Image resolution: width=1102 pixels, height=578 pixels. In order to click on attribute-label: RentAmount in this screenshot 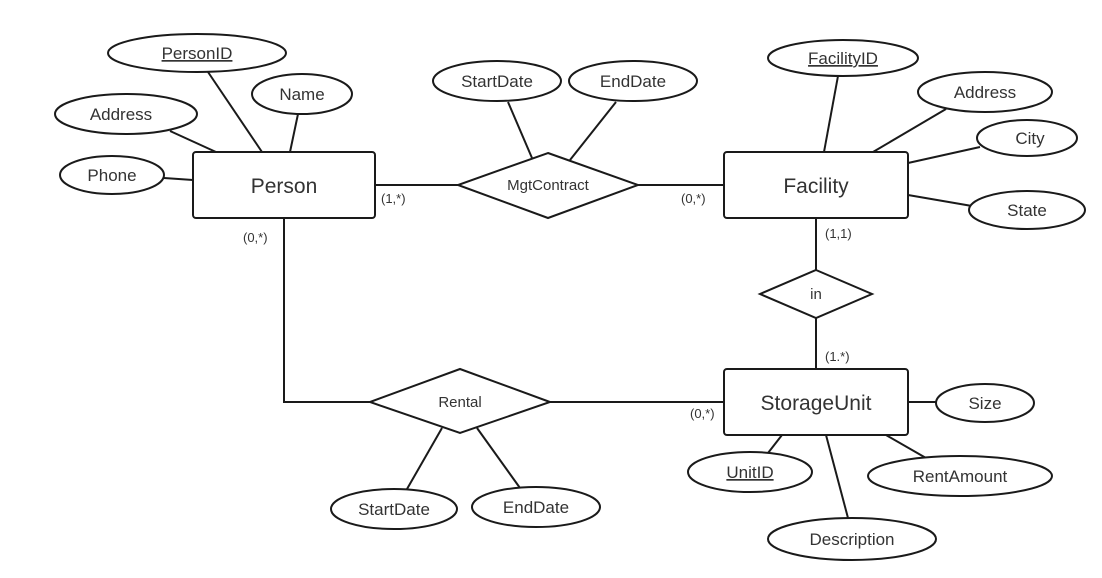, I will do `click(960, 476)`.